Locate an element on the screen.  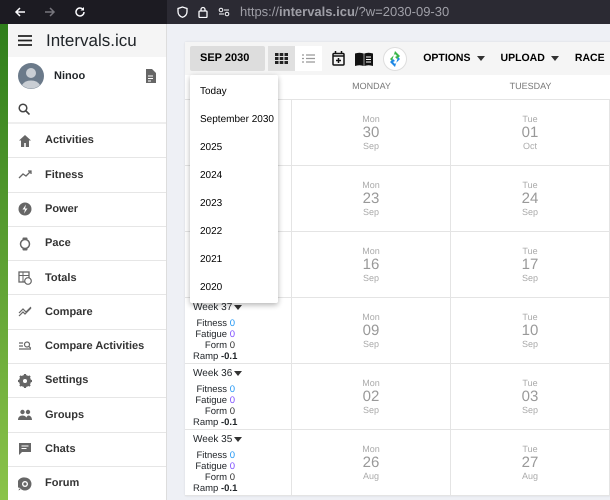
shield-icon is located at coordinates (182, 12).